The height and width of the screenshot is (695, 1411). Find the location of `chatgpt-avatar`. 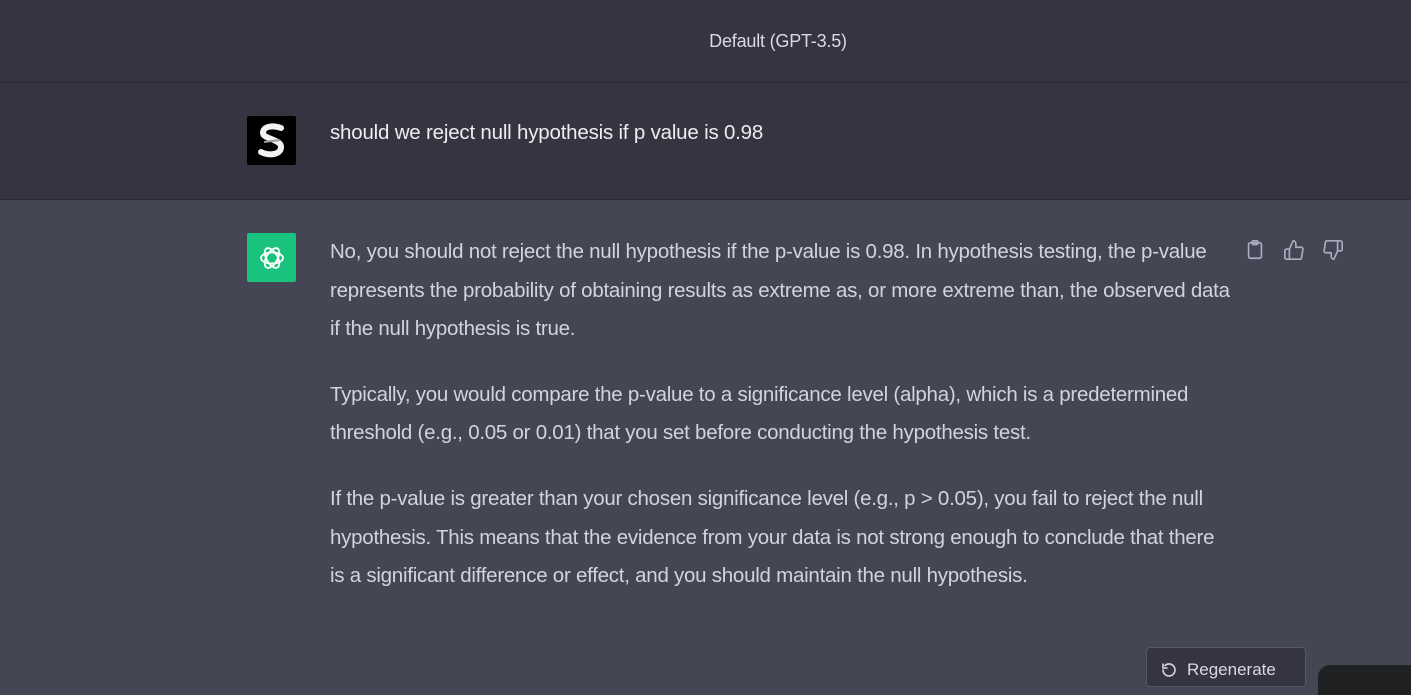

chatgpt-avatar is located at coordinates (271, 257).